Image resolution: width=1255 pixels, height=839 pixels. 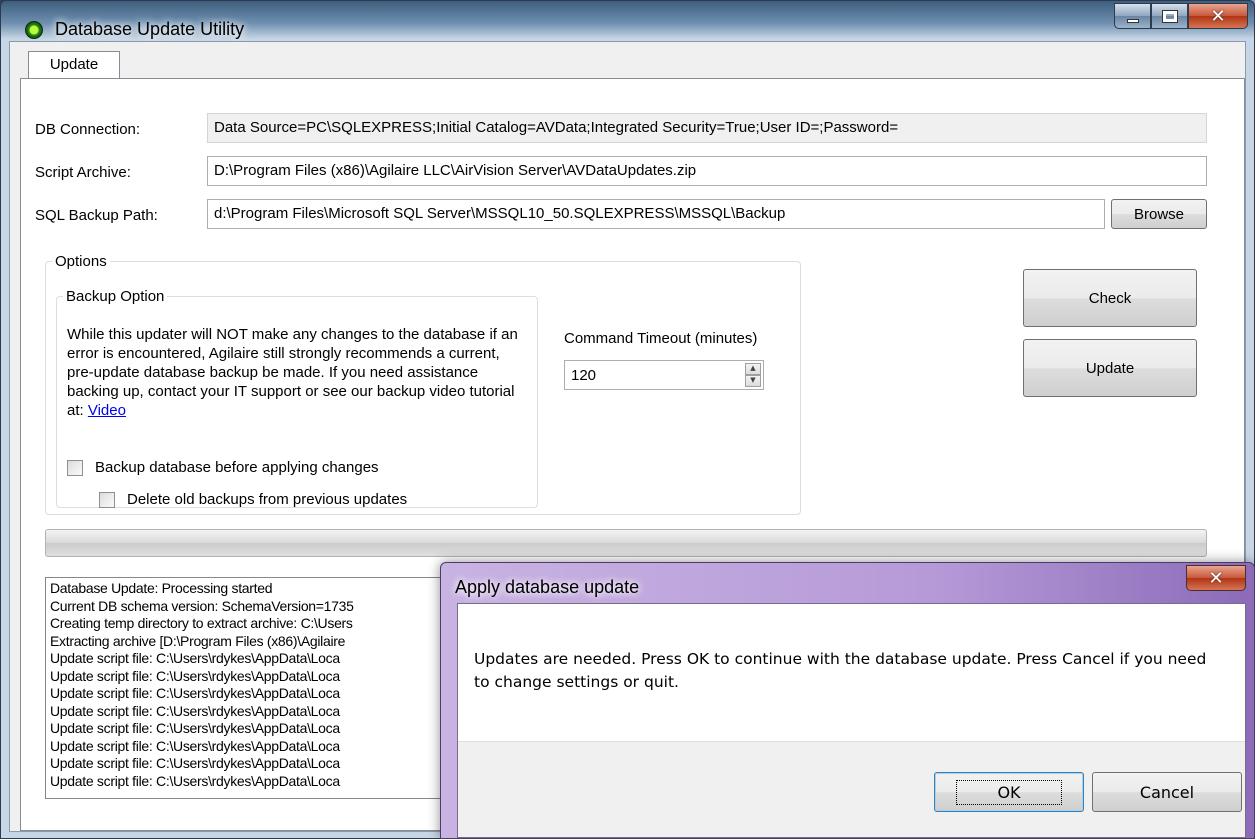 I want to click on update-progress-bar, so click(x=626, y=543).